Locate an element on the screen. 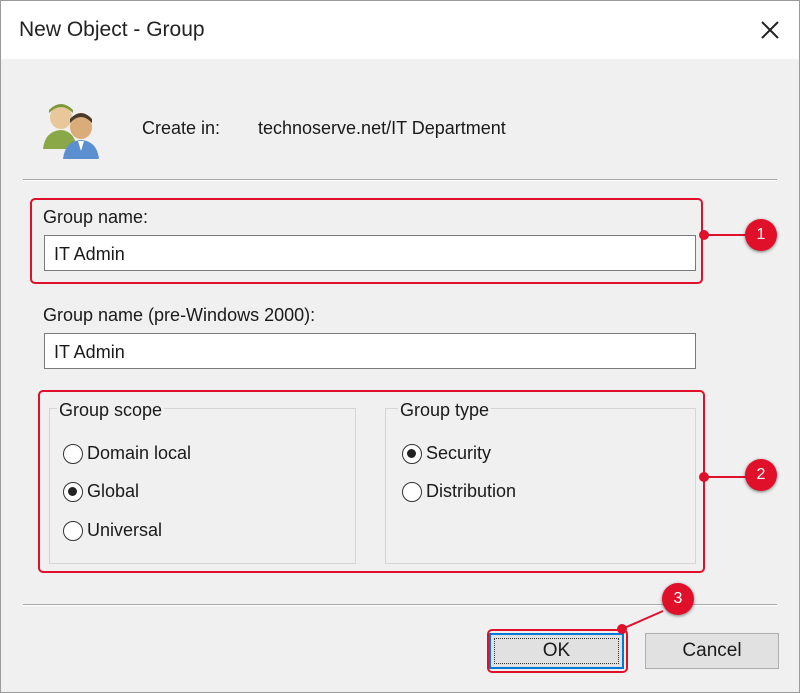 This screenshot has height=693, width=800. highlight-ok-button is located at coordinates (557, 651).